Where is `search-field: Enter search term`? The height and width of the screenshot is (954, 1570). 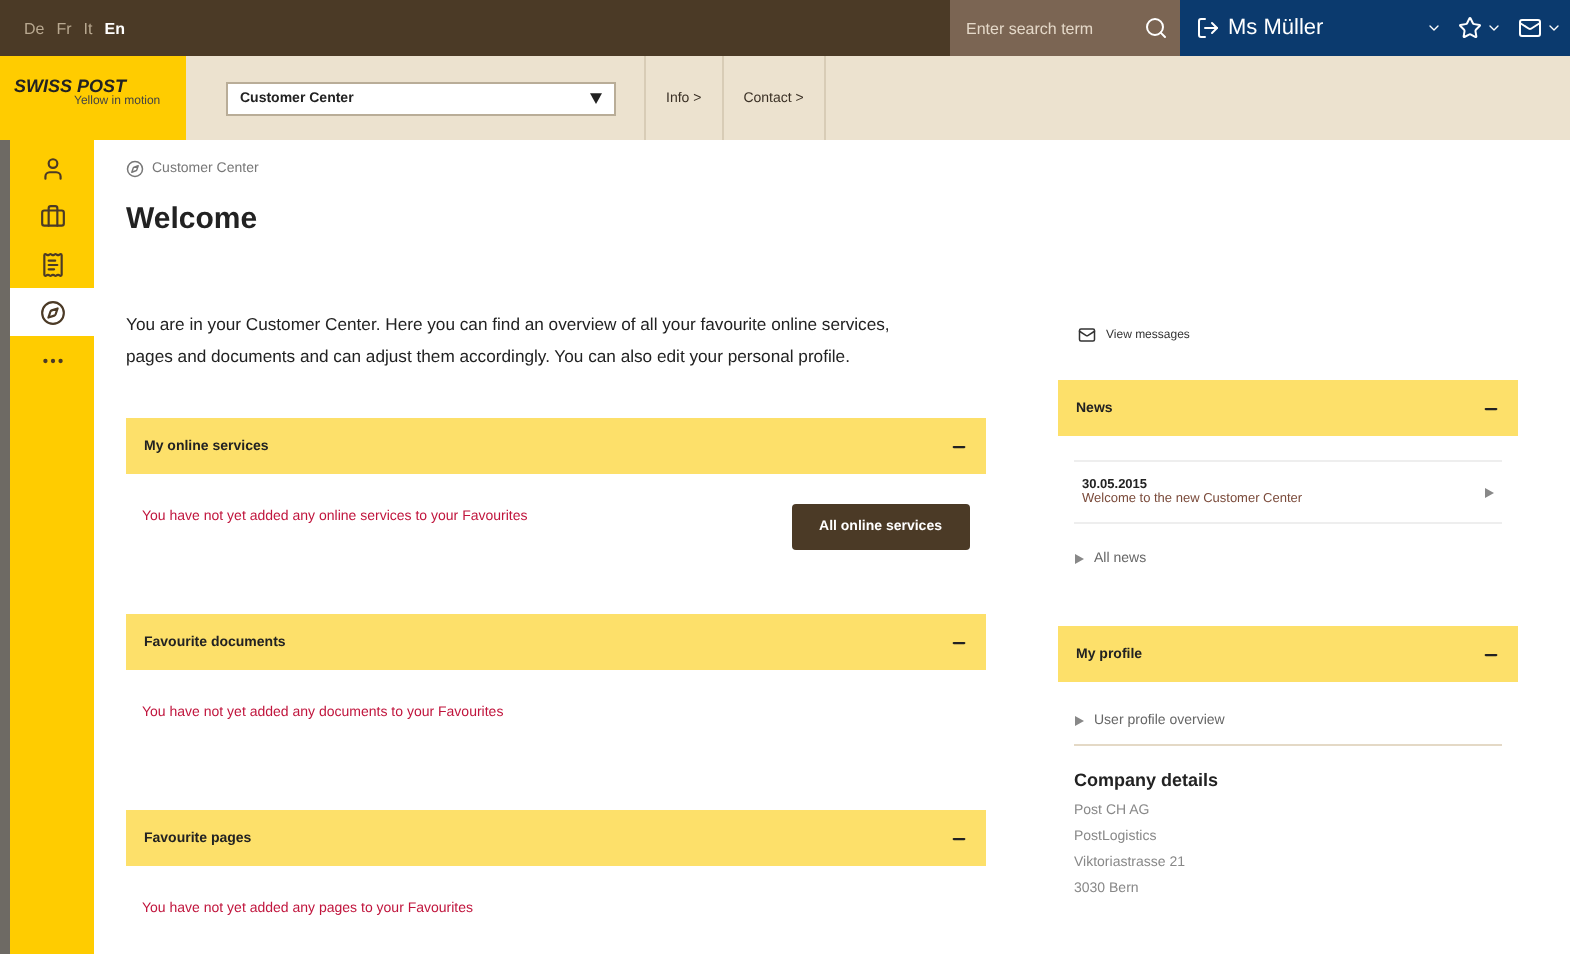
search-field: Enter search term is located at coordinates (1049, 28).